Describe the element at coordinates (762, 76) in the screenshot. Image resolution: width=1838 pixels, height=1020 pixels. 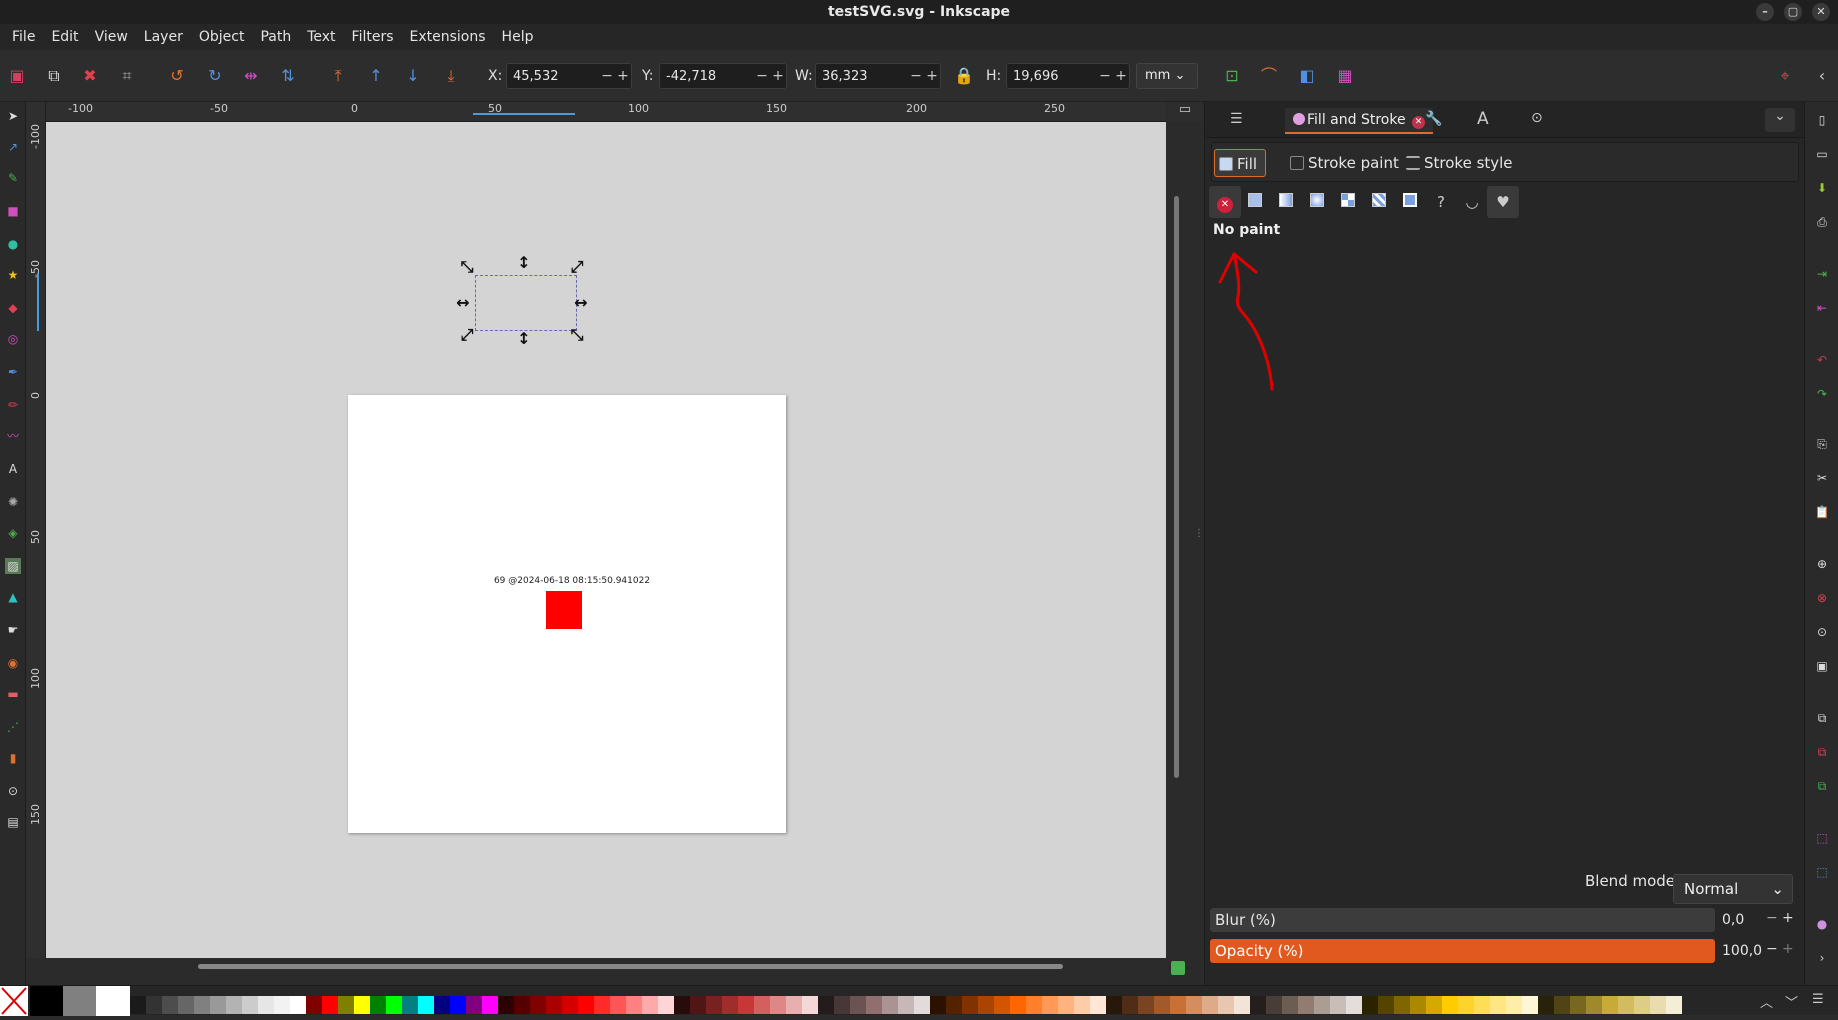
I see `y-decrement-button: −` at that location.